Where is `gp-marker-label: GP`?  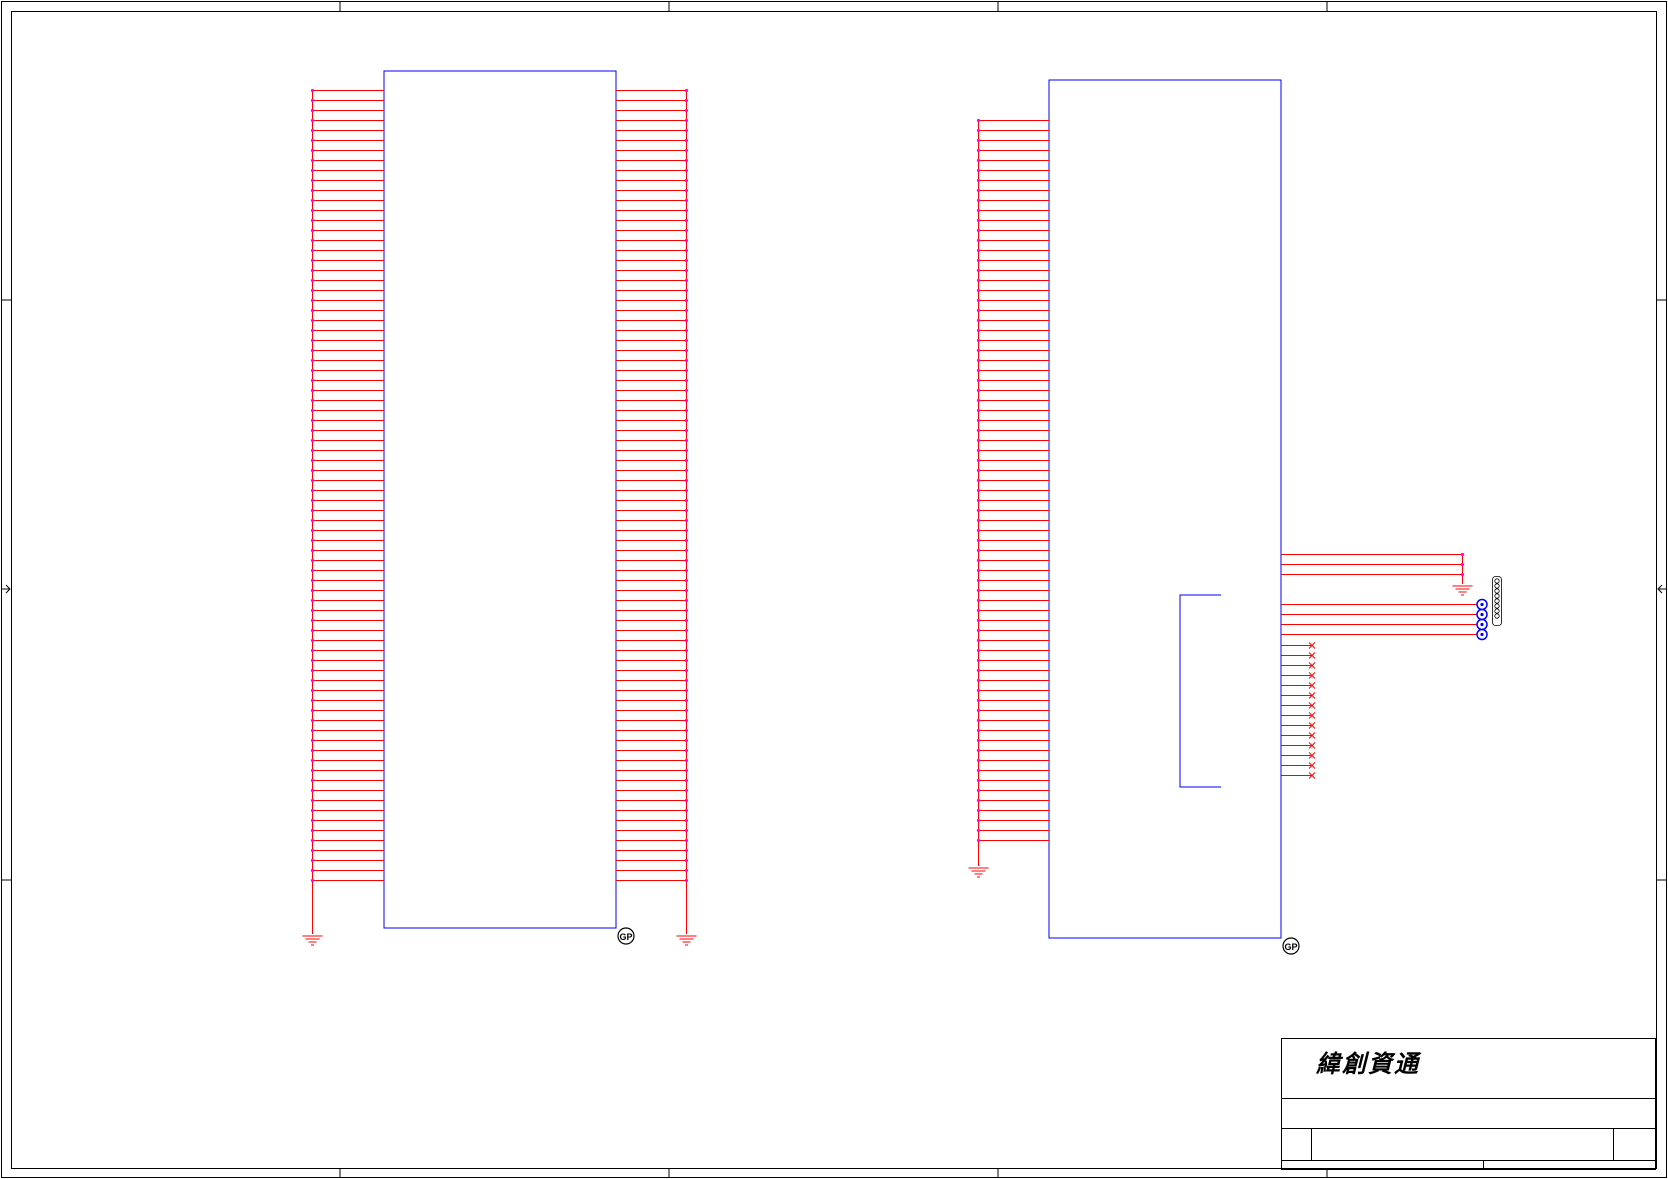
gp-marker-label: GP is located at coordinates (625, 937).